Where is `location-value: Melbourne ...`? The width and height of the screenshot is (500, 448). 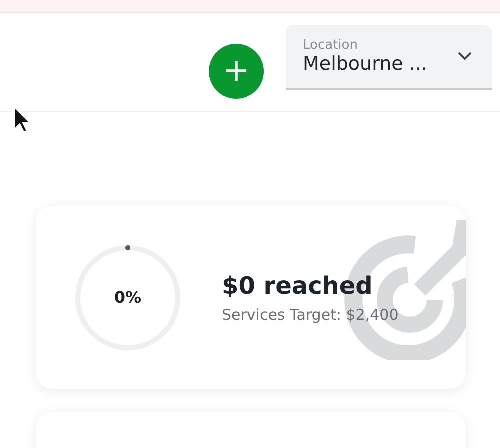
location-value: Melbourne ... is located at coordinates (365, 64).